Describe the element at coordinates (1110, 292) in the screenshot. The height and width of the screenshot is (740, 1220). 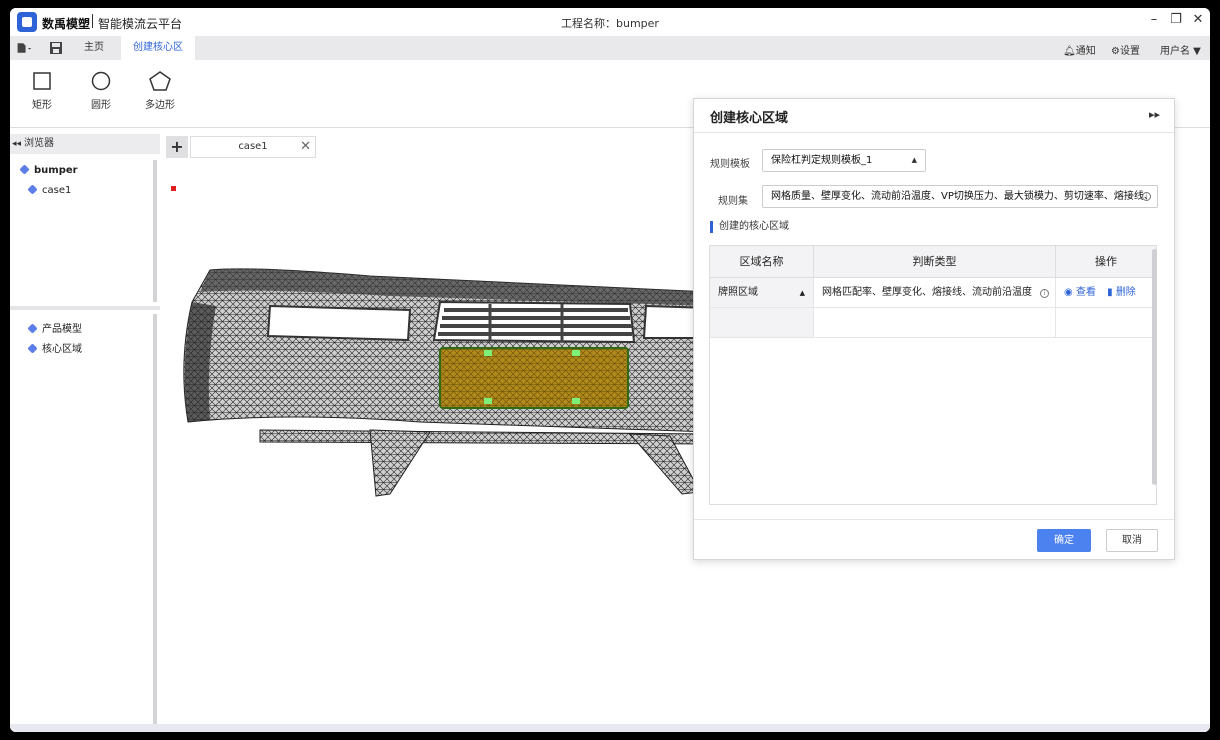
I see `trash-icon: ▮` at that location.